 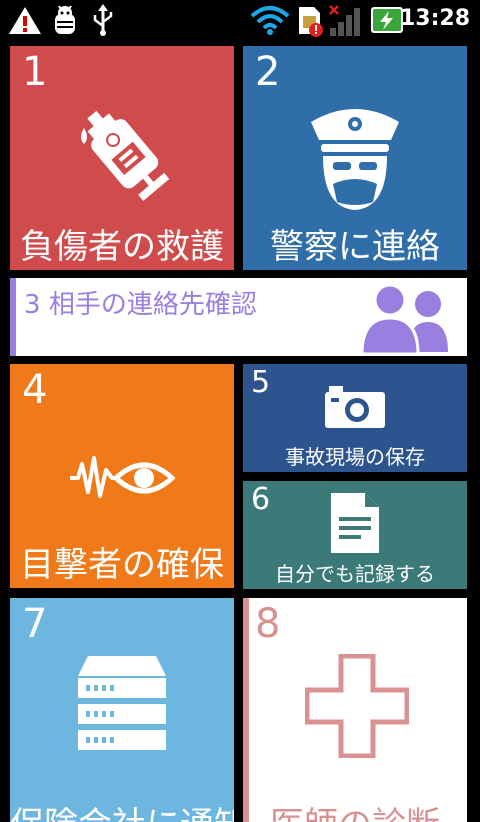 I want to click on tile-secure-witness: 4 目撃者の確保, so click(x=122, y=476).